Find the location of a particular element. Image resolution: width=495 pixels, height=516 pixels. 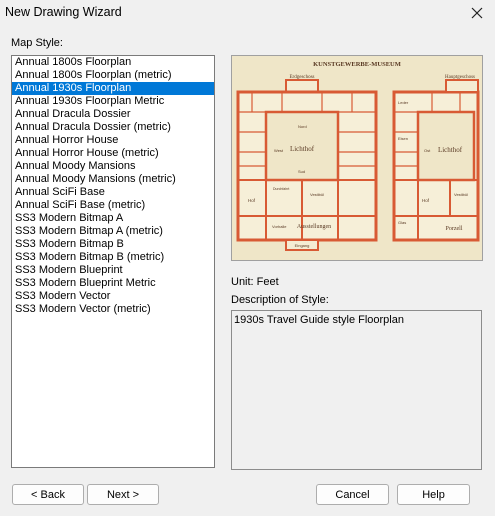

close-icon is located at coordinates (477, 13).